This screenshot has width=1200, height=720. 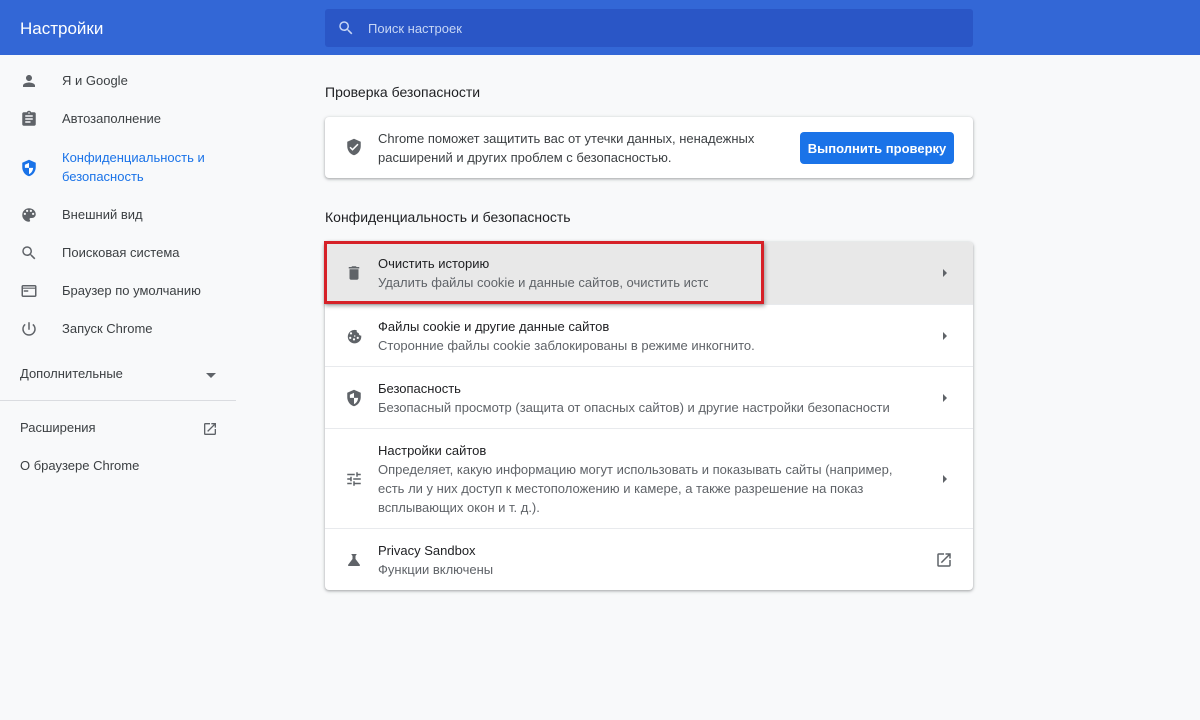 What do you see at coordinates (112, 118) in the screenshot?
I see `sidebar-item-label: Автозаполнение` at bounding box center [112, 118].